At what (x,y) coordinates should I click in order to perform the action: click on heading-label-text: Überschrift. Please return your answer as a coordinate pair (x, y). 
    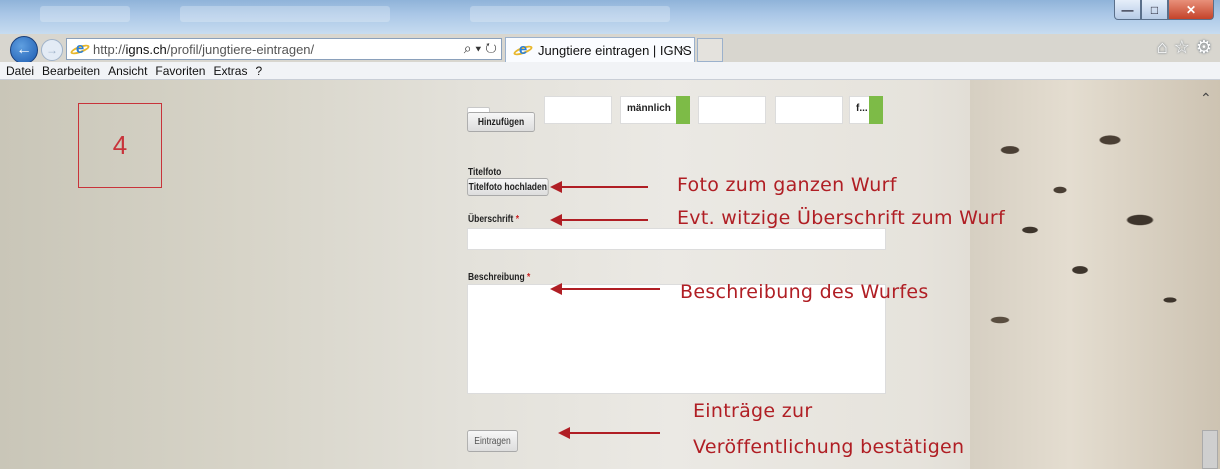
    Looking at the image, I should click on (491, 219).